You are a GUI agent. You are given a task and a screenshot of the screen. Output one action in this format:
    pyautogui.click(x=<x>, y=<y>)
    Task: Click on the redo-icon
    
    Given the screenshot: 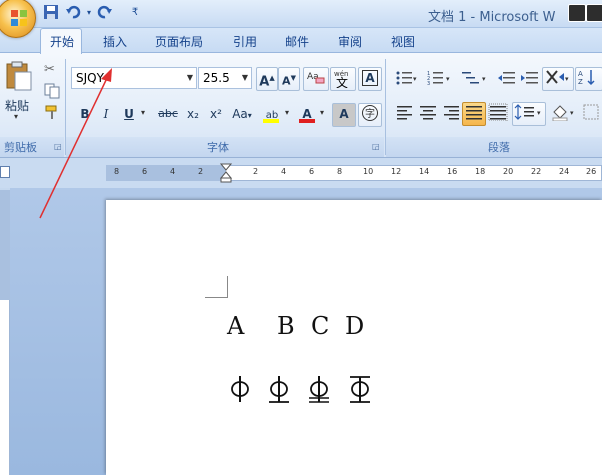 What is the action you would take?
    pyautogui.click(x=105, y=13)
    